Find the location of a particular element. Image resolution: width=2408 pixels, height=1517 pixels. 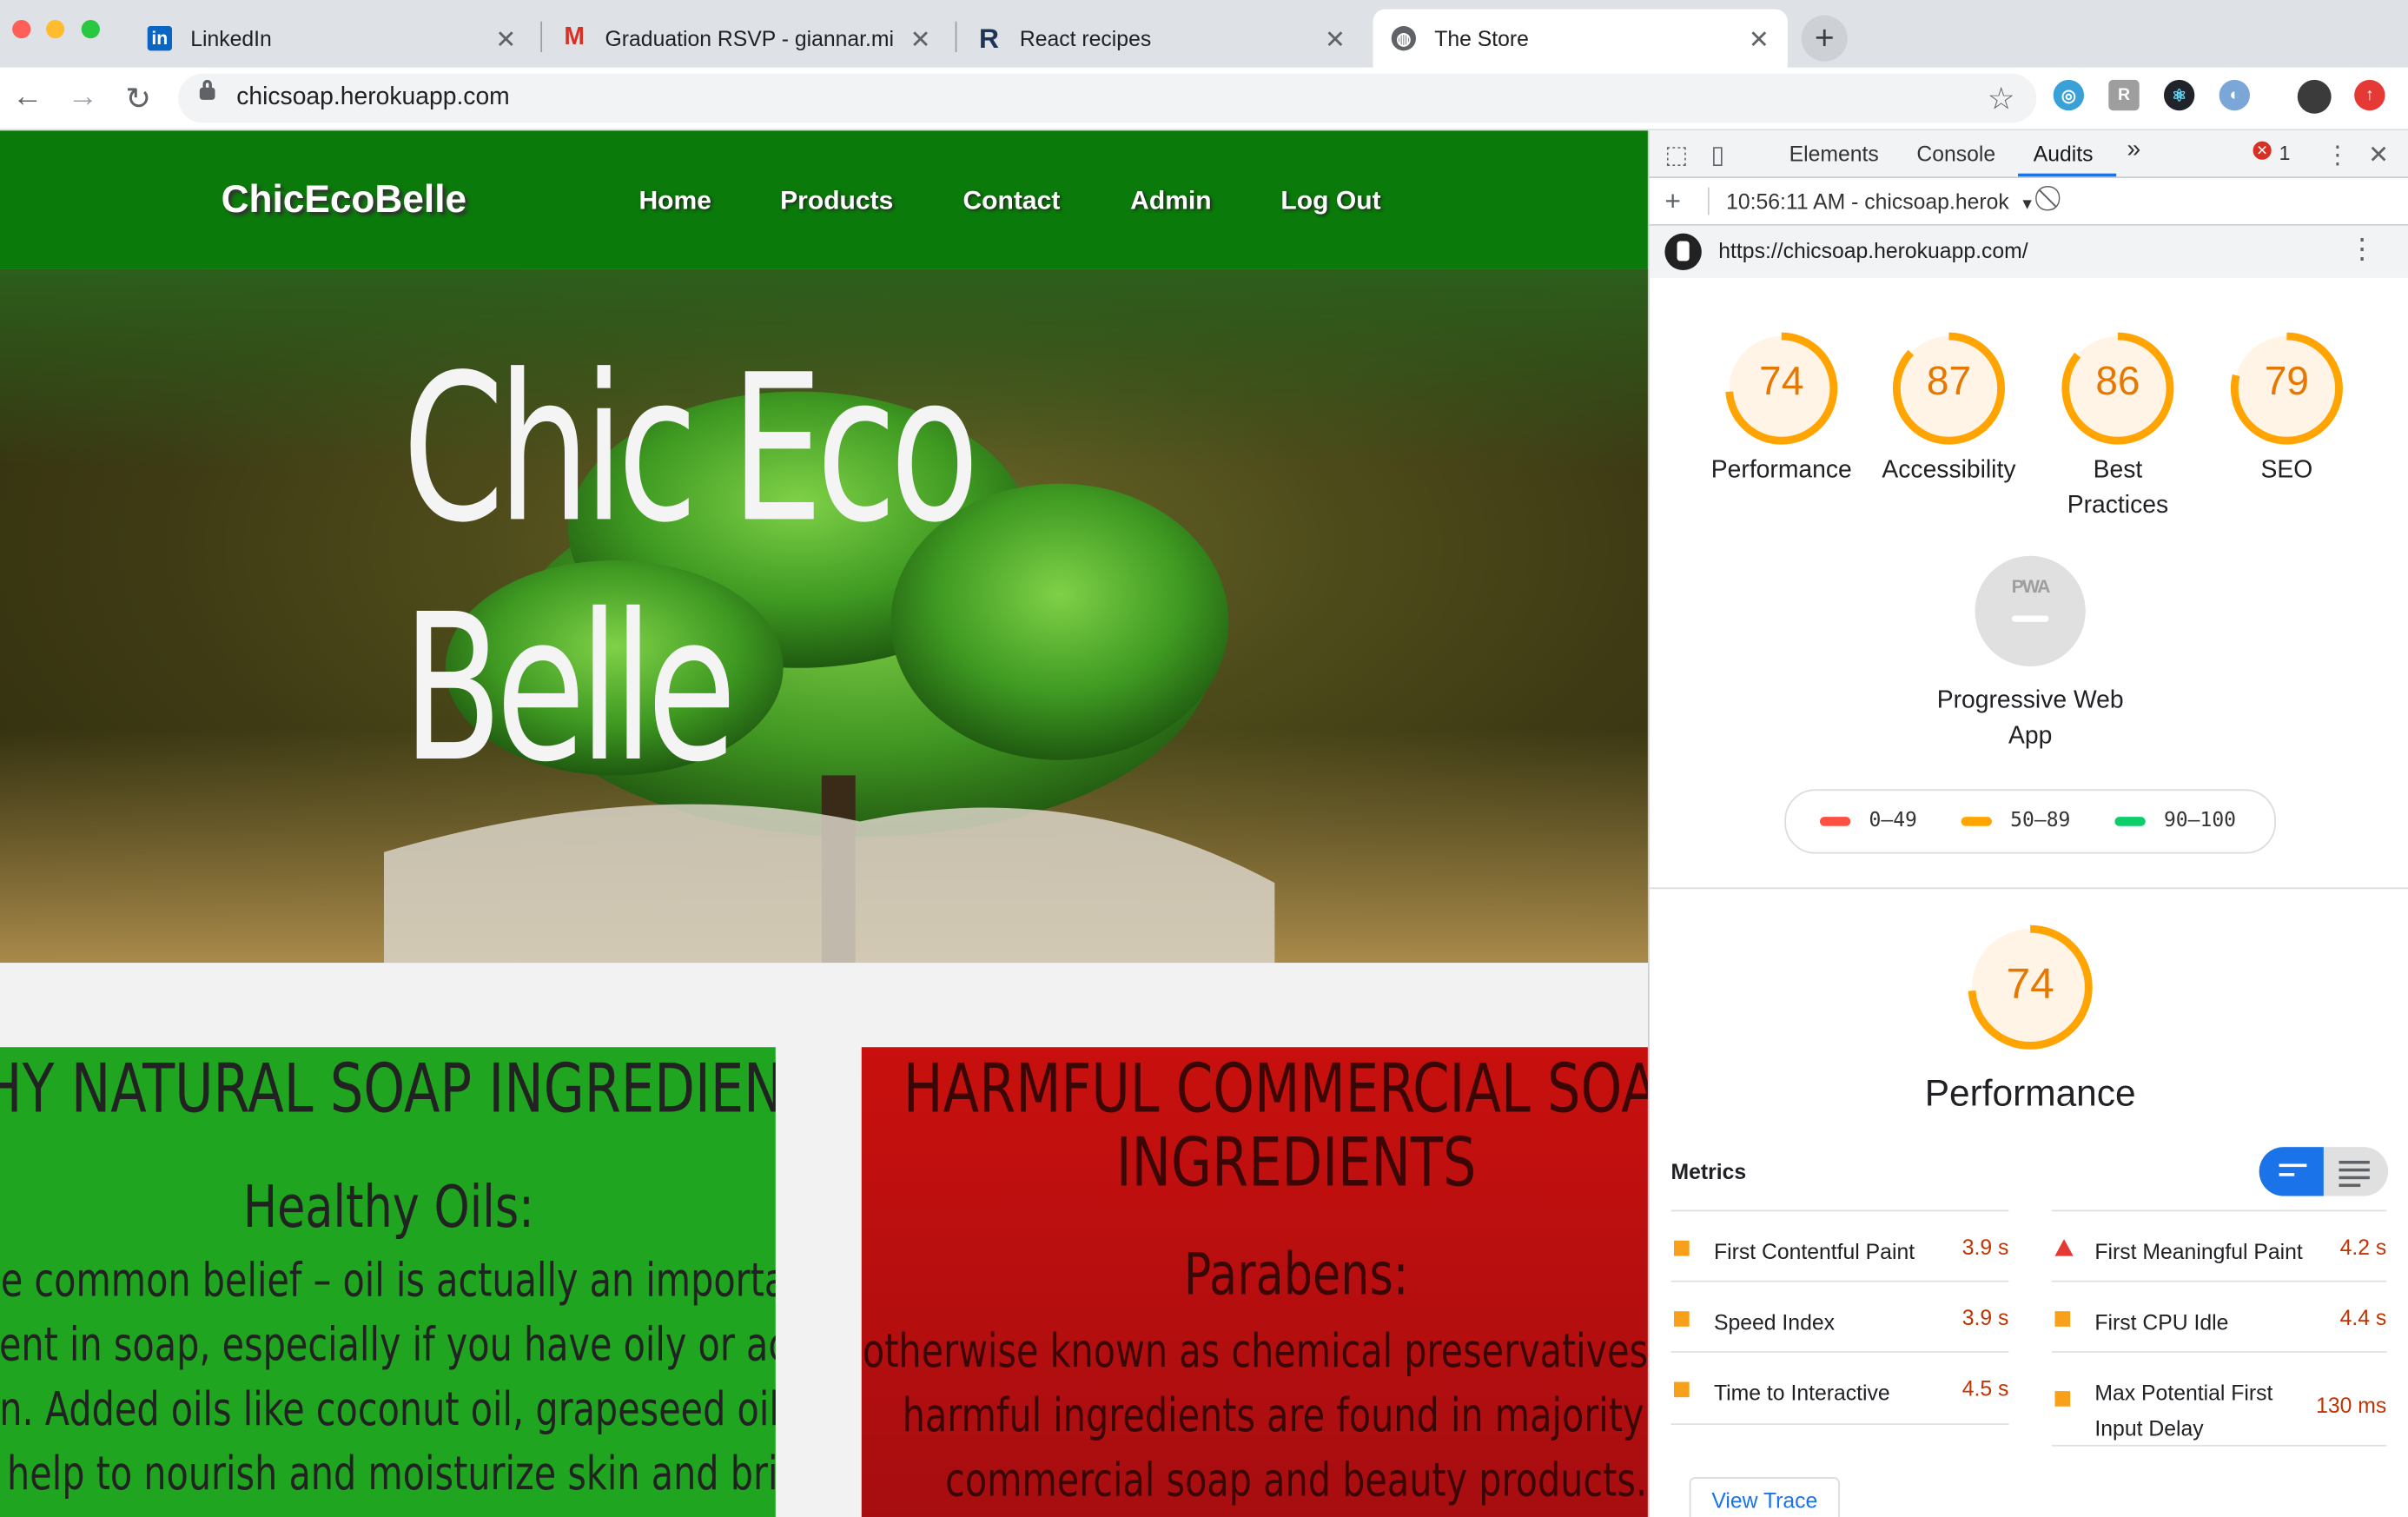

metric-name: First Meaningful Paint is located at coordinates (2198, 1251).